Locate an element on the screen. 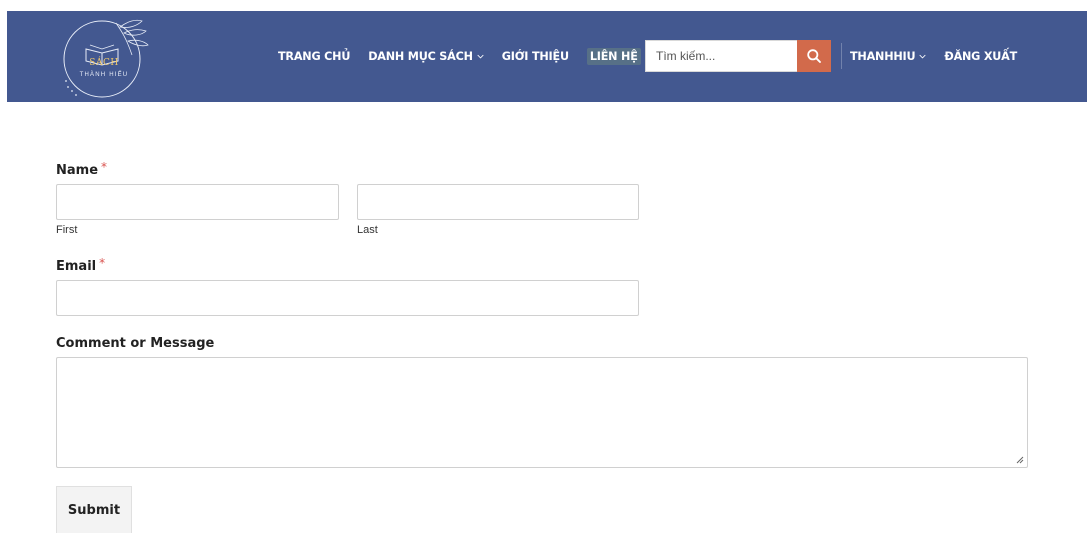 This screenshot has width=1087, height=533. nav-item-lien-he: LIÊN HỆ is located at coordinates (613, 56).